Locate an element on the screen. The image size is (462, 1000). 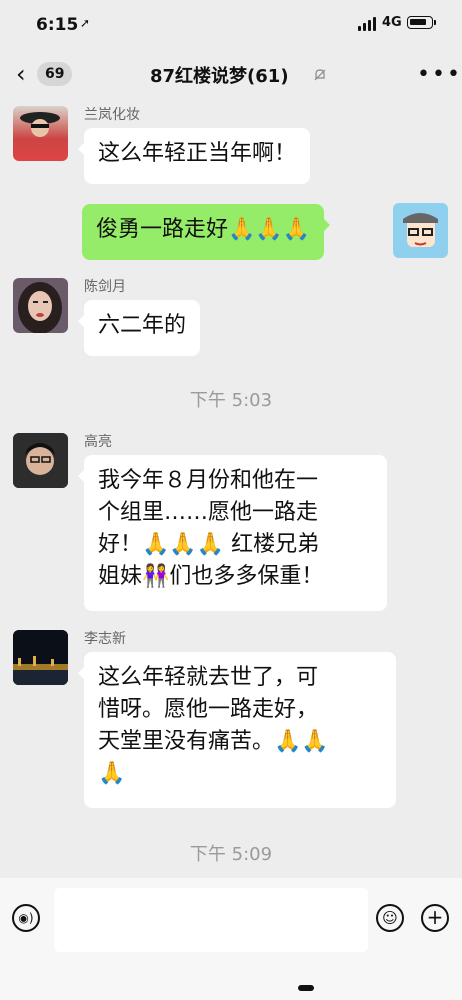
voice-icon: ◉) is located at coordinates (26, 918).